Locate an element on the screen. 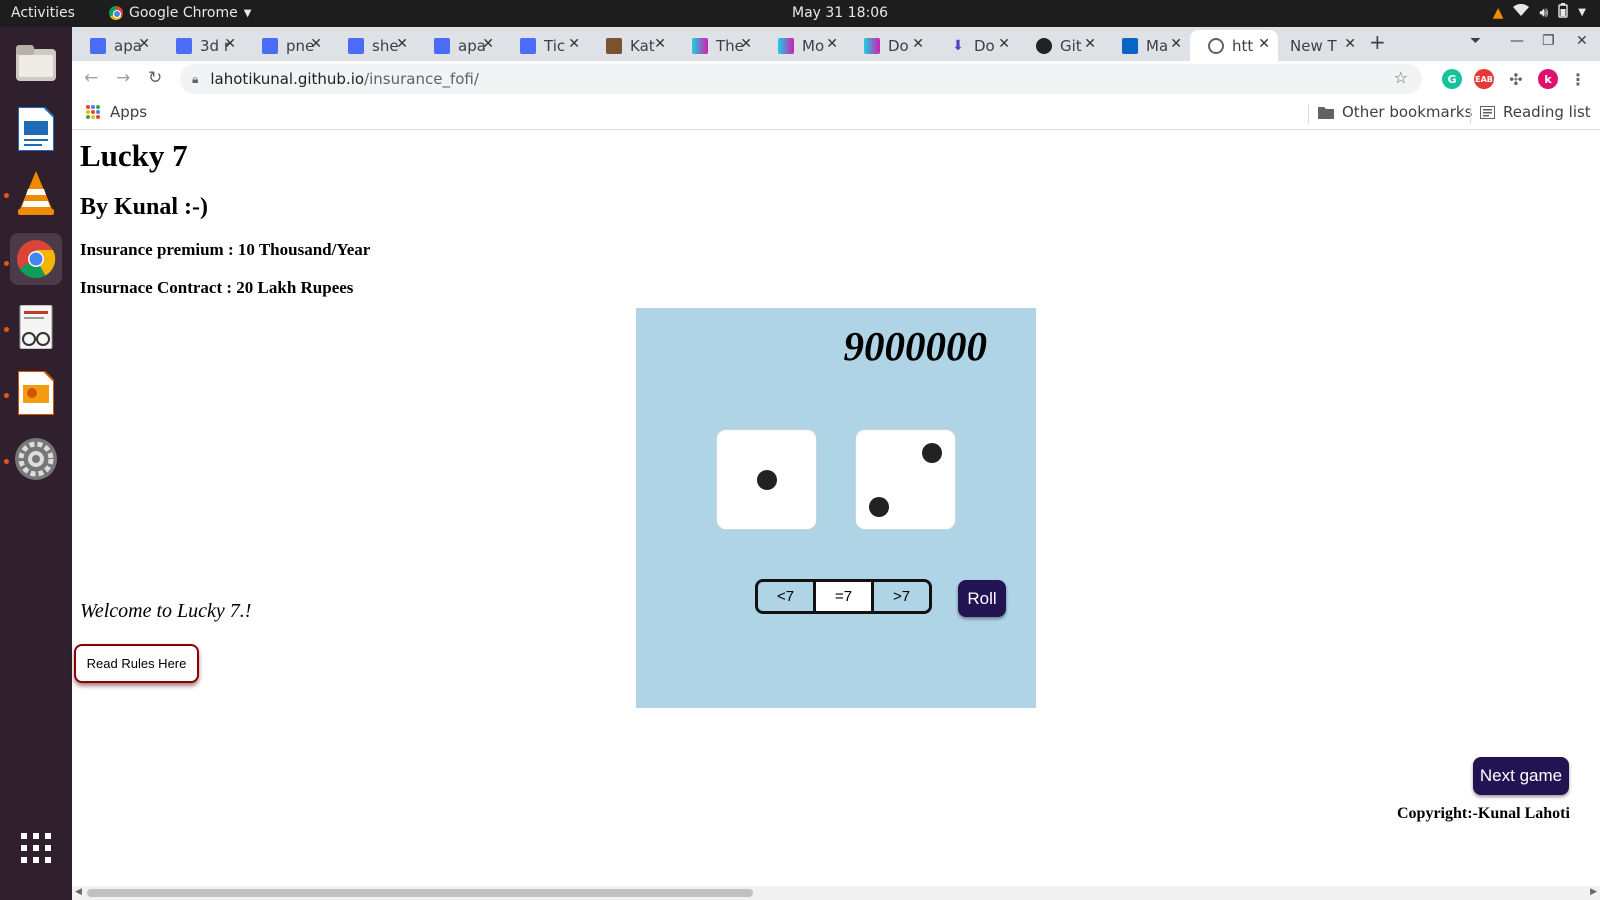 Image resolution: width=1600 pixels, height=900 pixels. tab-label: Tic is located at coordinates (555, 45).